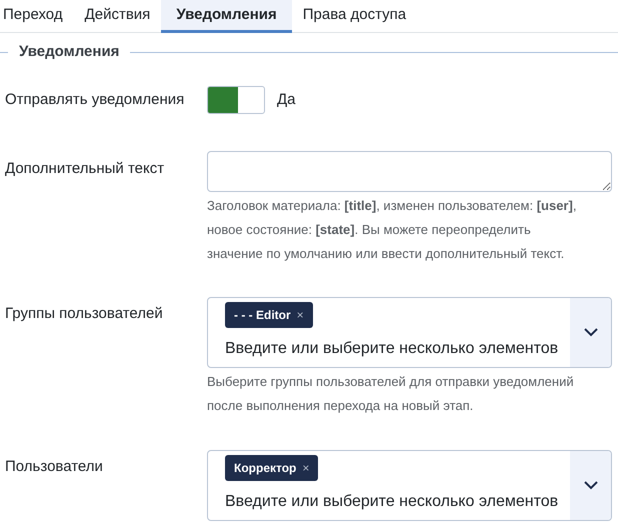 This screenshot has height=528, width=618. What do you see at coordinates (54, 467) in the screenshot?
I see `field-label: Пользователи` at bounding box center [54, 467].